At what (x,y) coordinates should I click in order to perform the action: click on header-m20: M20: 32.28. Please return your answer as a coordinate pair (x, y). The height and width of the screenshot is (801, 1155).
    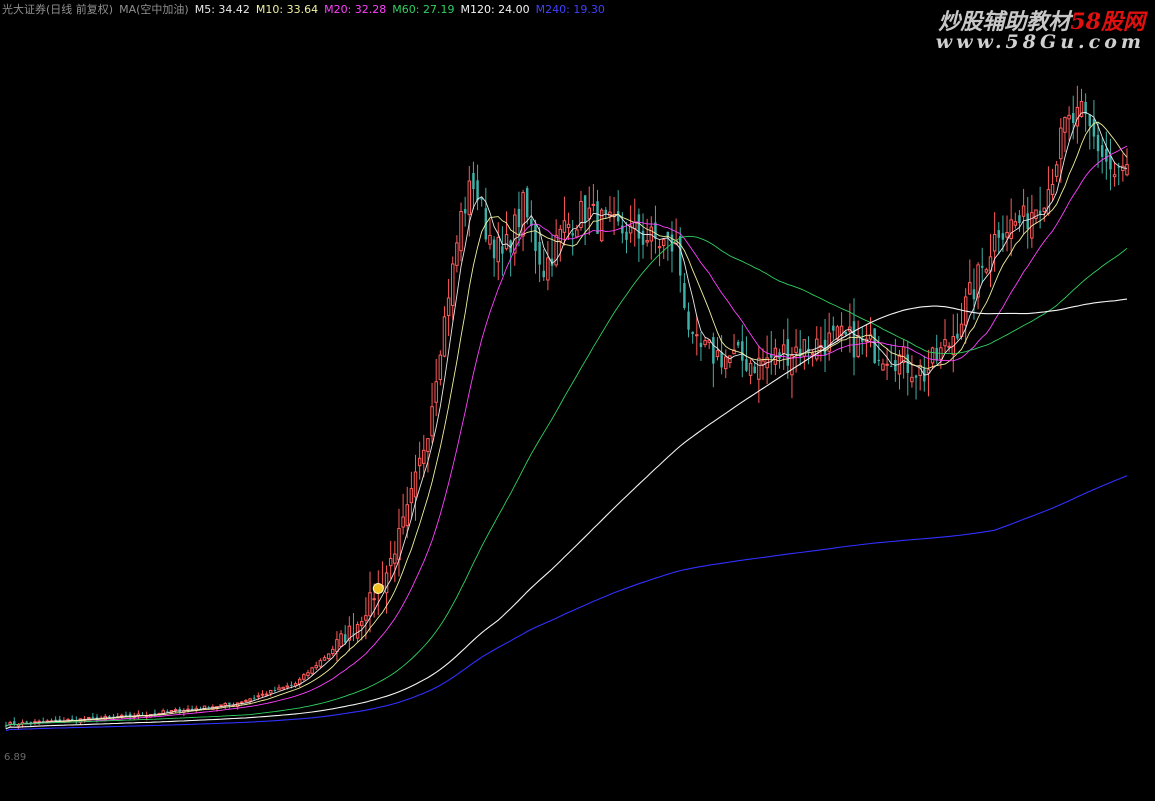
    Looking at the image, I should click on (355, 9).